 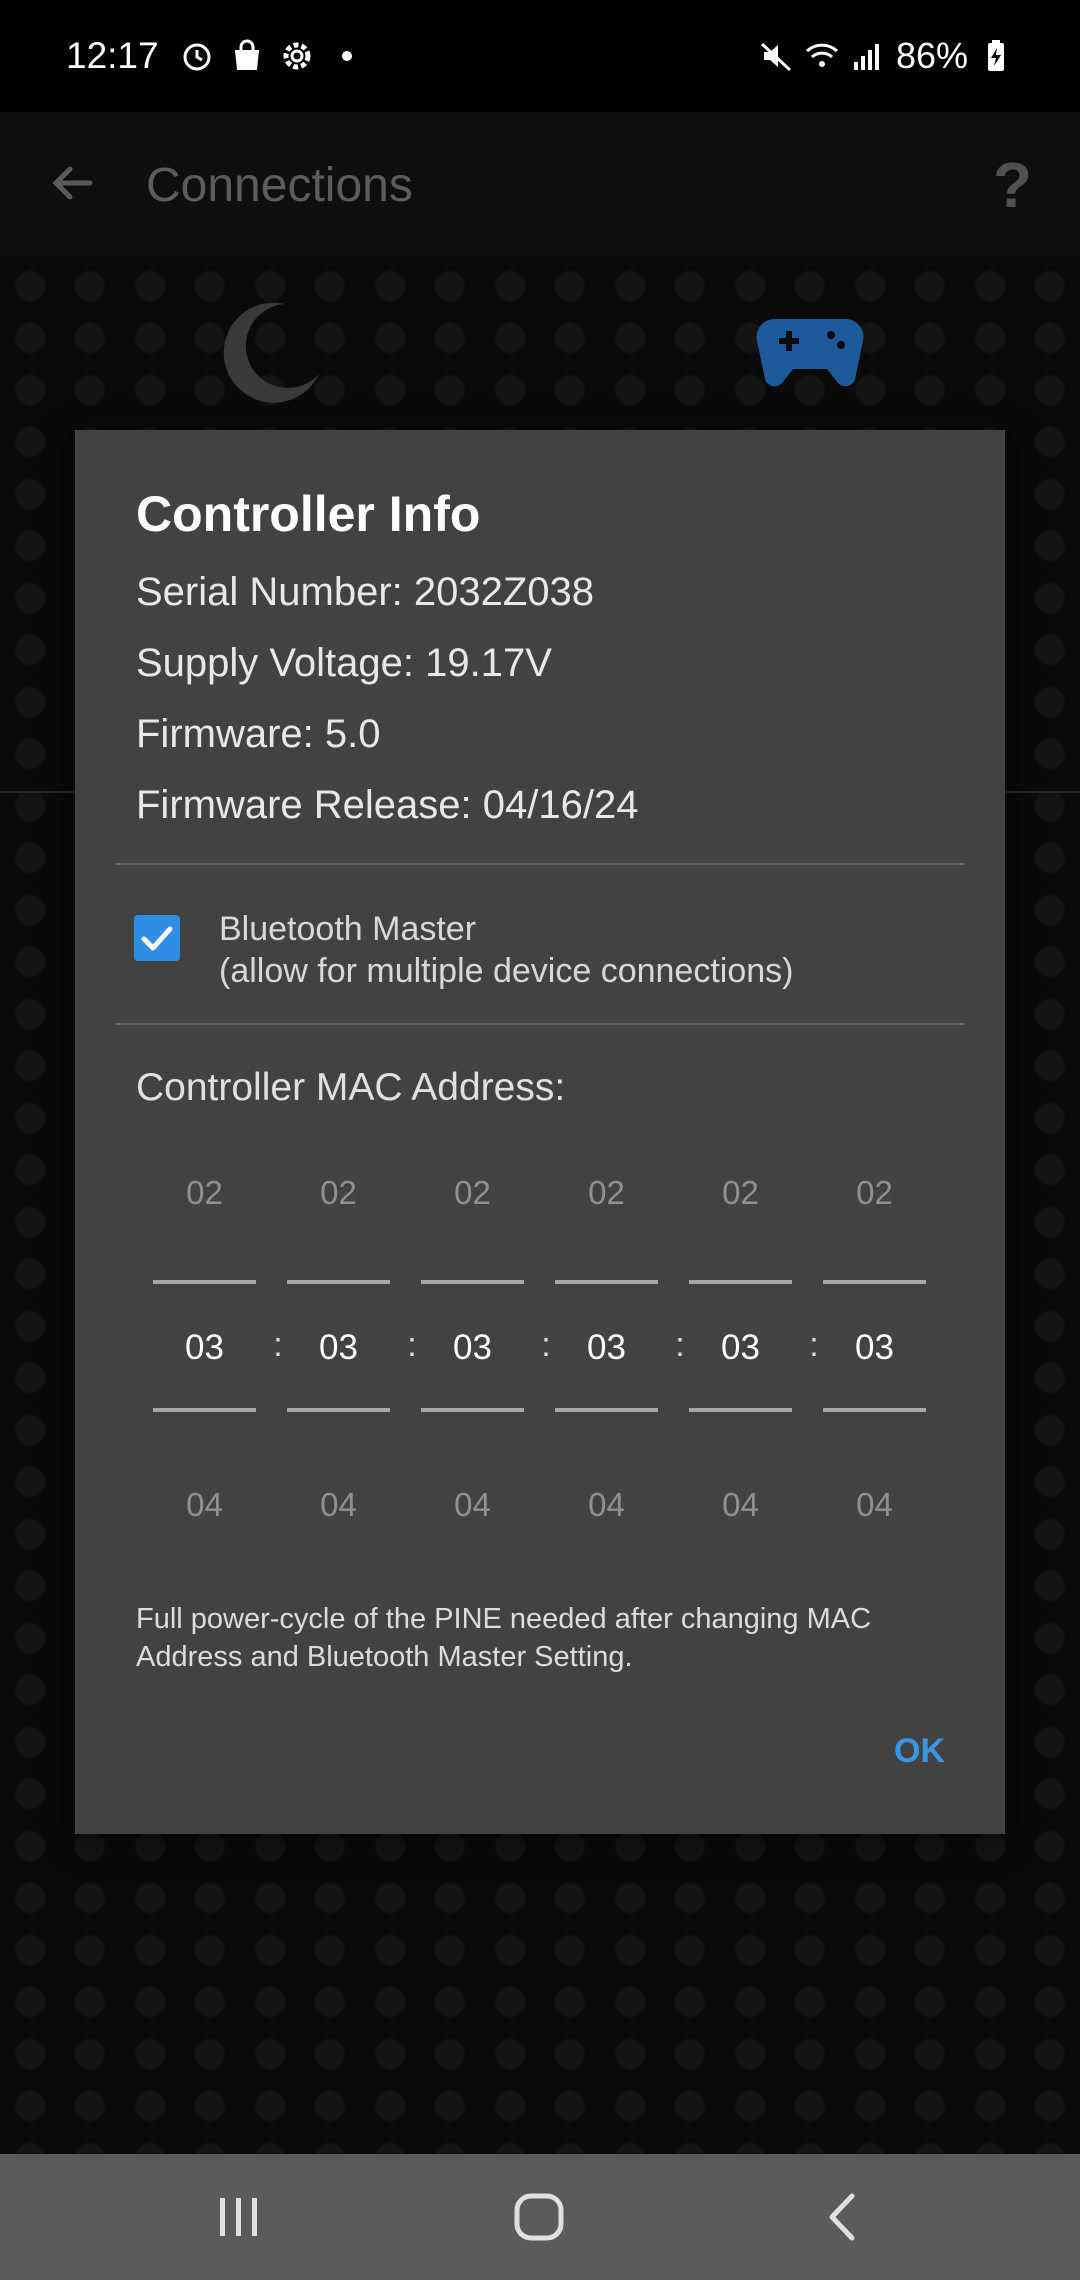 What do you see at coordinates (246, 54) in the screenshot?
I see `shopping-bag-icon` at bounding box center [246, 54].